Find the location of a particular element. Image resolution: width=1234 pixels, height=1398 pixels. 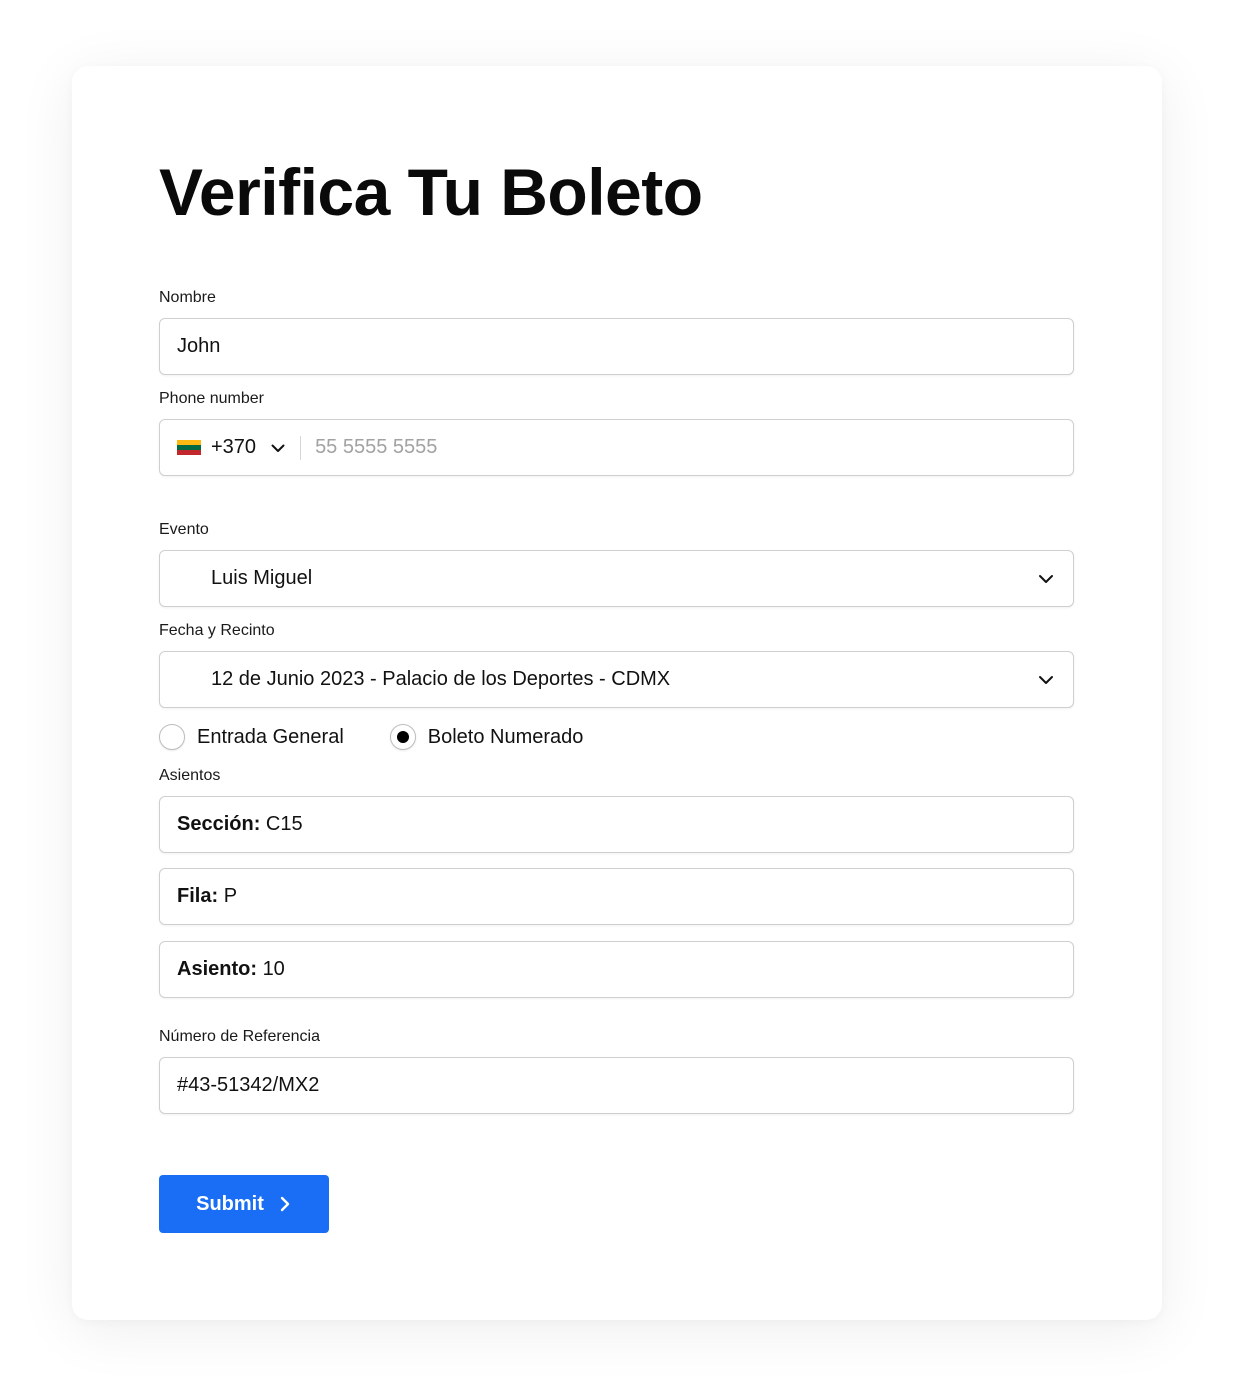

lithuania-flag-icon is located at coordinates (189, 447).